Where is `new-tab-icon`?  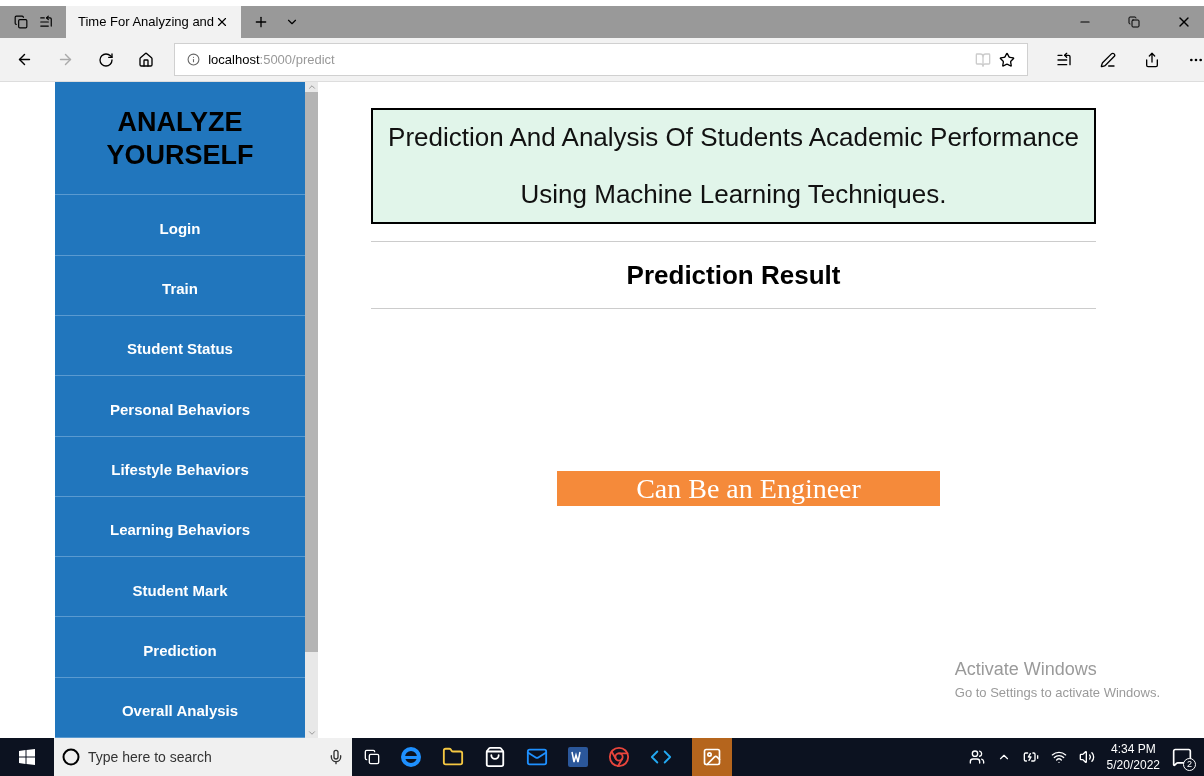 new-tab-icon is located at coordinates (261, 22).